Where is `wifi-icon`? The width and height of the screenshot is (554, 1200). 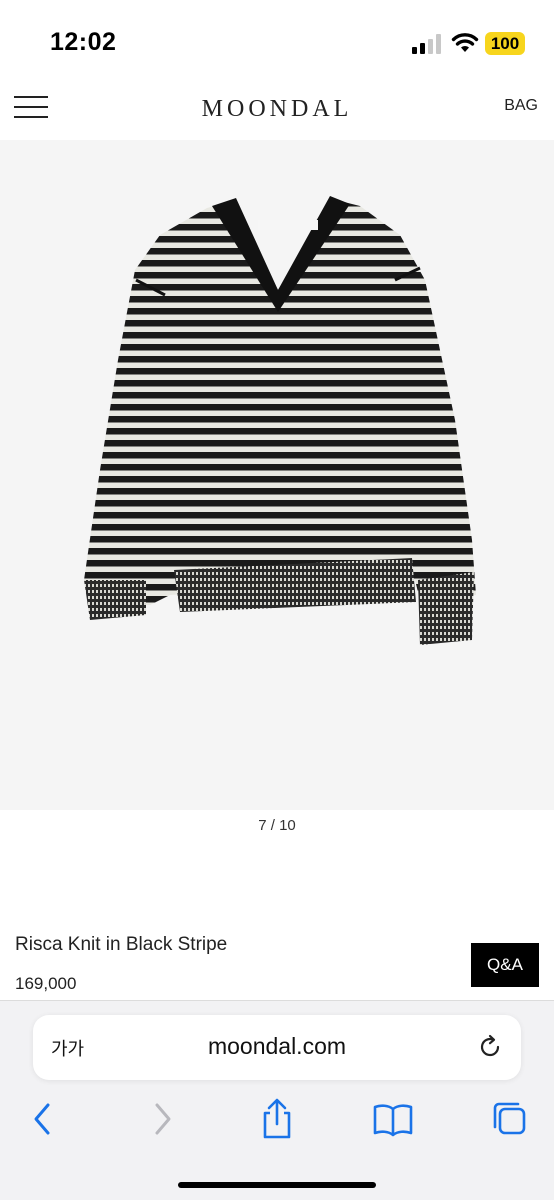 wifi-icon is located at coordinates (465, 42).